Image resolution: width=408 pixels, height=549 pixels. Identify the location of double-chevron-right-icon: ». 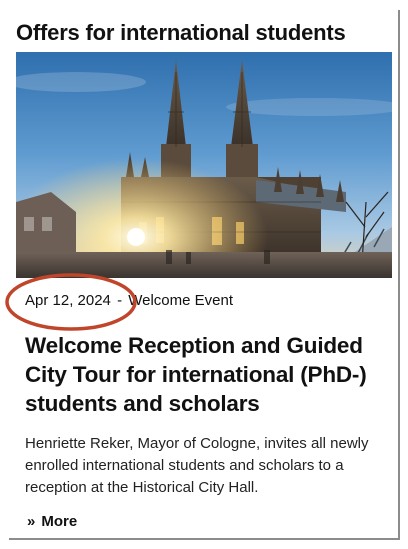
(31, 521).